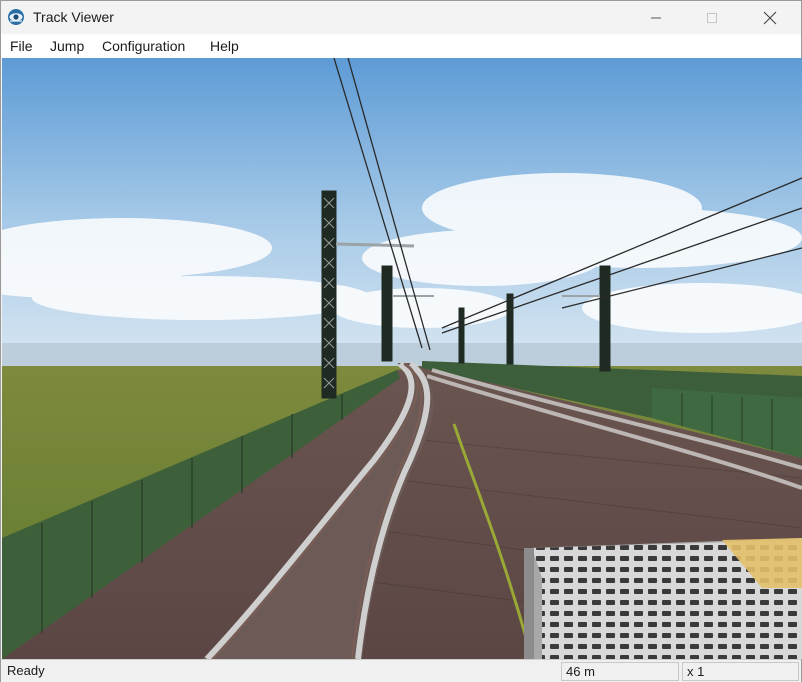  I want to click on menu-bar: File Jump Configuration Help, so click(401, 46).